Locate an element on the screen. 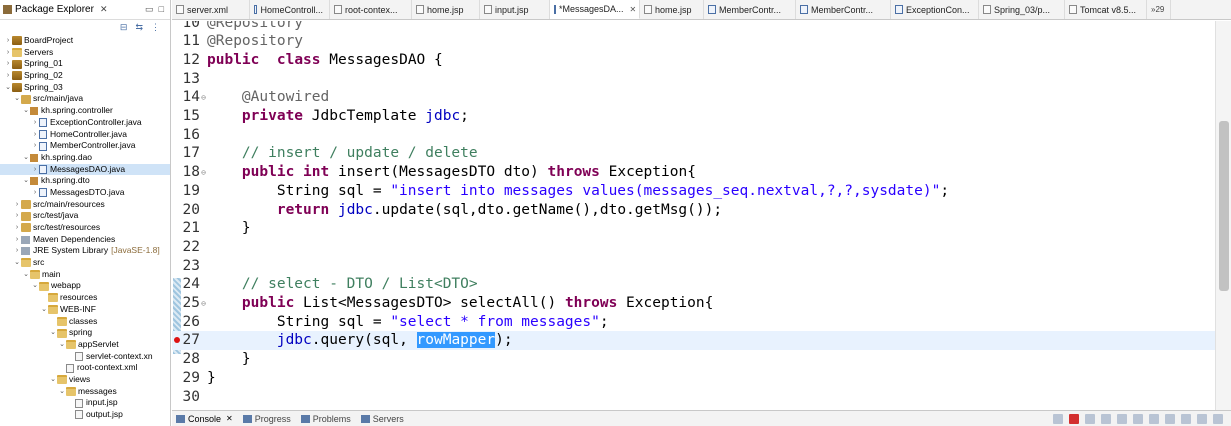 This screenshot has height=426, width=1231. tree-item: › MessagesDAO.java is located at coordinates (85, 169).